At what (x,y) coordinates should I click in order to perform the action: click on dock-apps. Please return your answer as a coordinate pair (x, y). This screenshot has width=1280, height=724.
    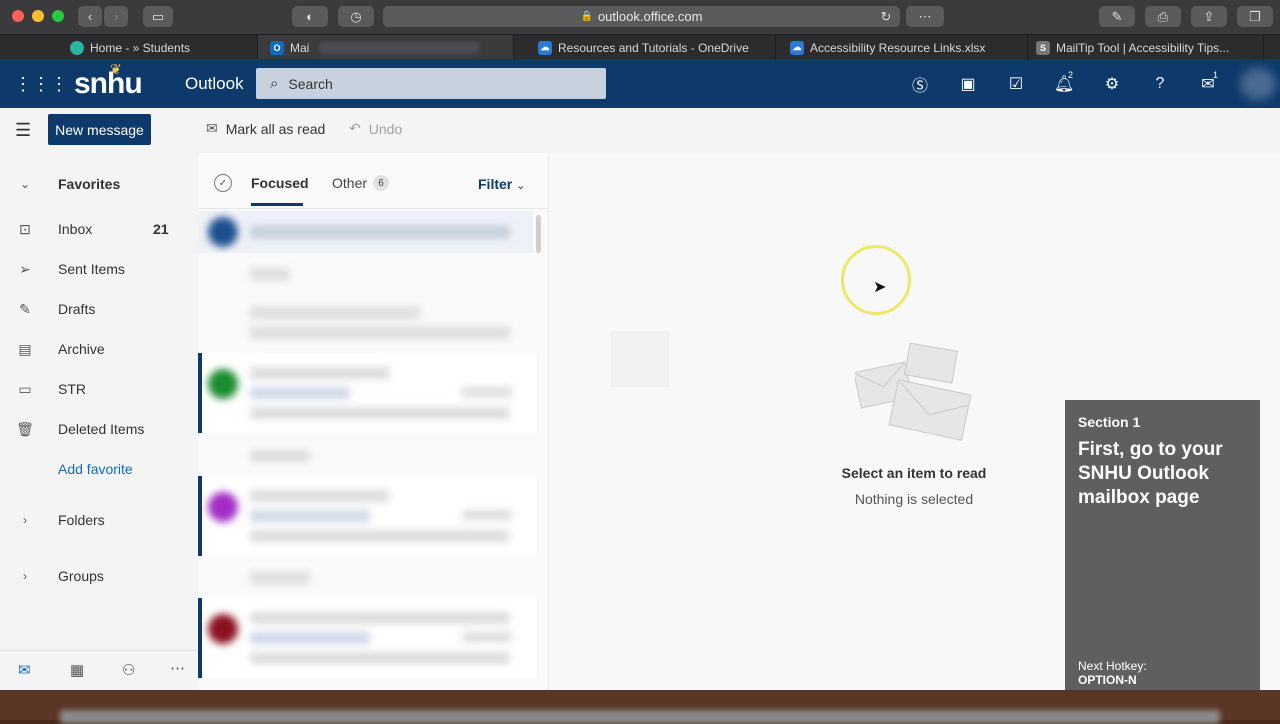
    Looking at the image, I should click on (640, 717).